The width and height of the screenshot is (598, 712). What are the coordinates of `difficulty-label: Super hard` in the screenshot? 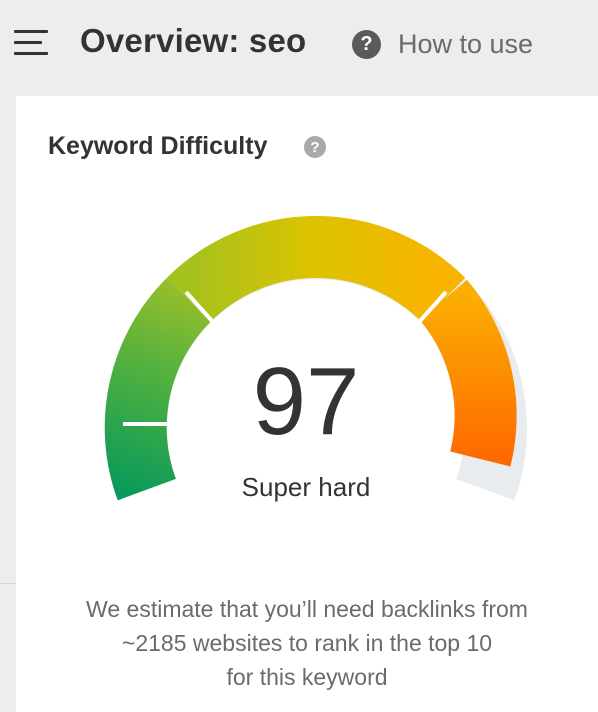 It's located at (306, 487).